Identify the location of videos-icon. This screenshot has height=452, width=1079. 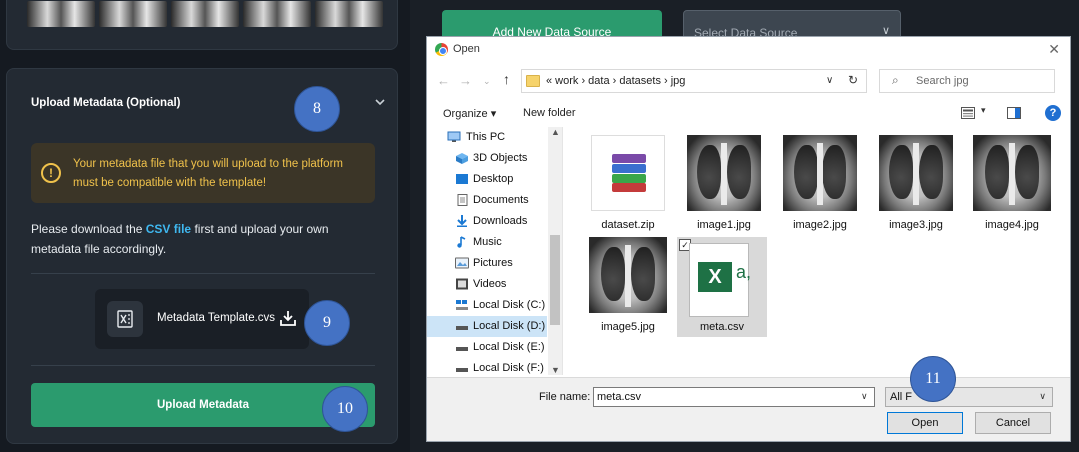
(462, 284).